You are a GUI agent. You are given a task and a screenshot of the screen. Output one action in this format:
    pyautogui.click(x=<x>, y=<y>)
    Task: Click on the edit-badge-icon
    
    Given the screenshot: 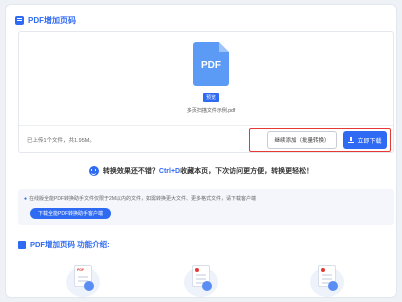 What is the action you would take?
    pyautogui.click(x=207, y=286)
    